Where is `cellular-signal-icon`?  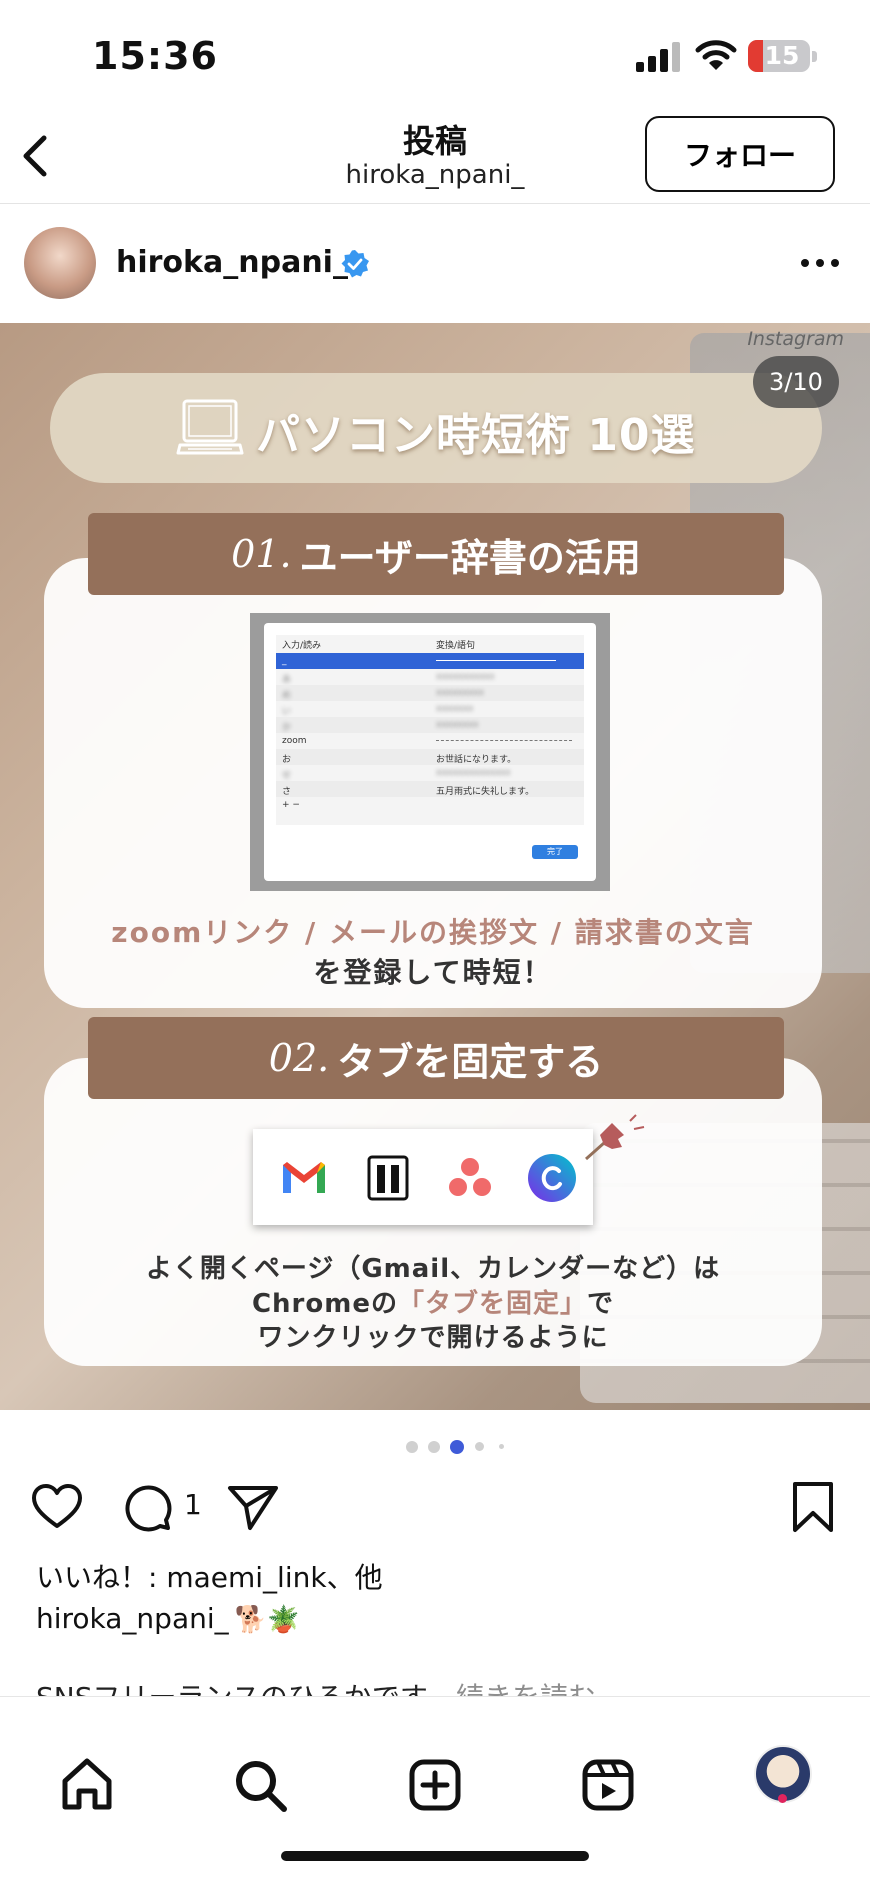
cellular-signal-icon is located at coordinates (658, 57).